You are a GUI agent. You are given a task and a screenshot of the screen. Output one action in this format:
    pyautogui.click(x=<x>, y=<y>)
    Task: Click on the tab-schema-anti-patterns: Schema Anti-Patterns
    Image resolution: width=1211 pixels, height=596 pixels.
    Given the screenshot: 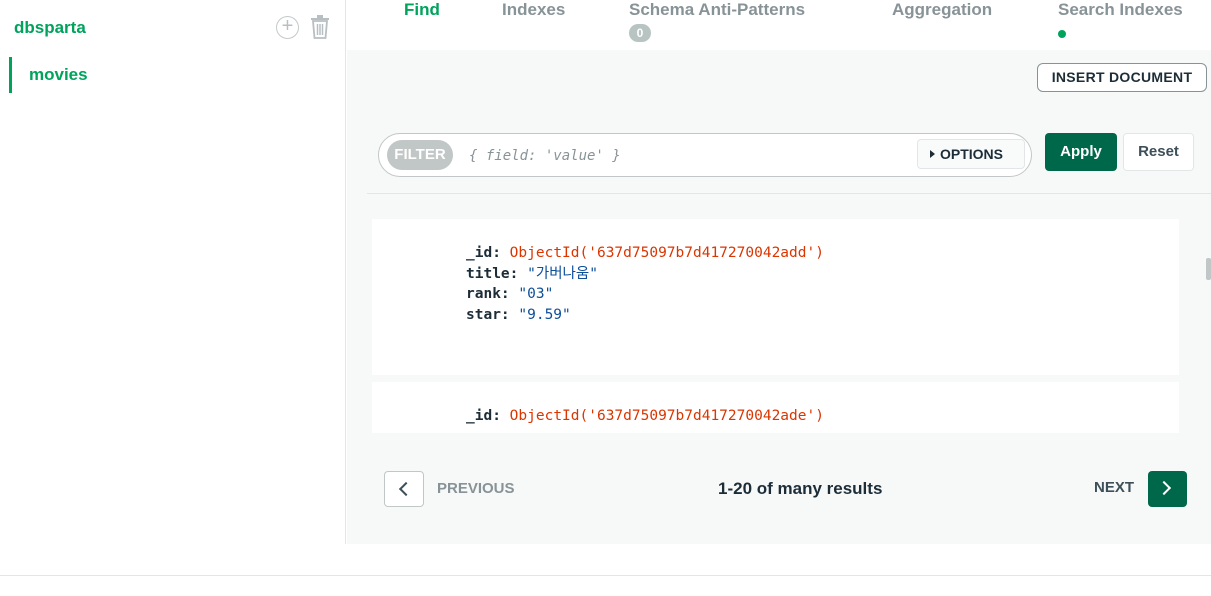 What is the action you would take?
    pyautogui.click(x=717, y=10)
    